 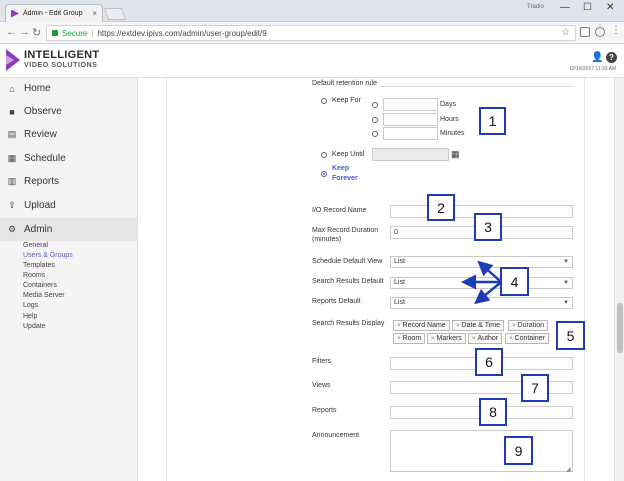 I want to click on days-radio, so click(x=375, y=105).